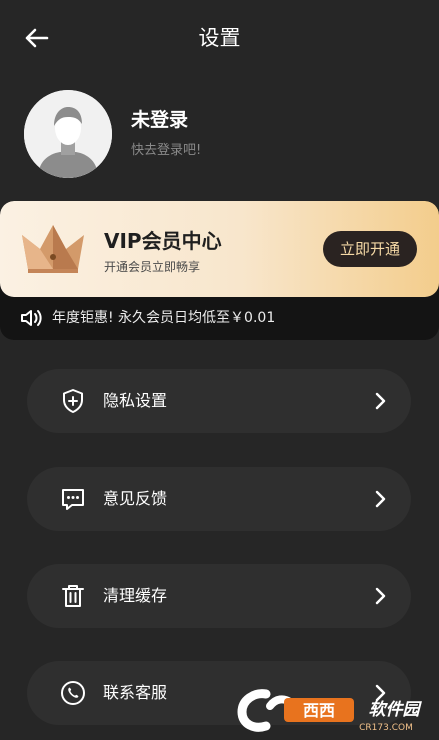 Image resolution: width=439 pixels, height=740 pixels. Describe the element at coordinates (73, 596) in the screenshot. I see `trash-icon` at that location.